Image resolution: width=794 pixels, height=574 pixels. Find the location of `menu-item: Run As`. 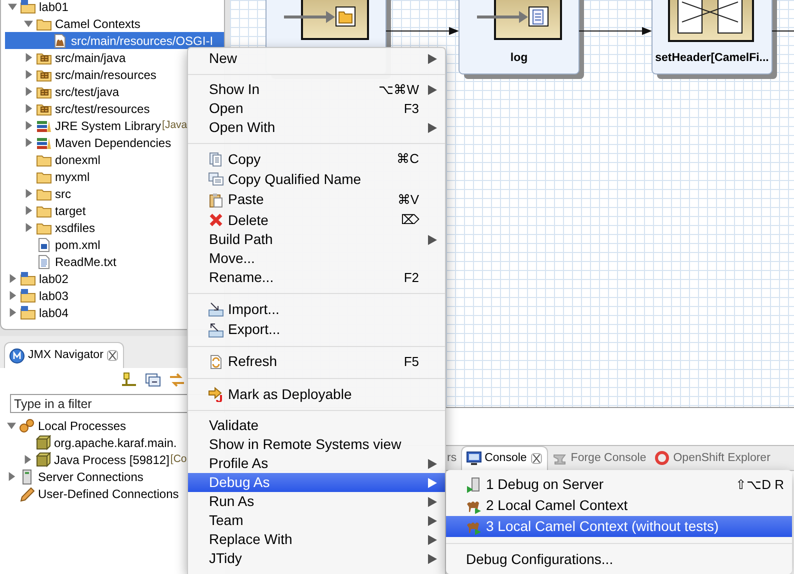

menu-item: Run As is located at coordinates (316, 502).